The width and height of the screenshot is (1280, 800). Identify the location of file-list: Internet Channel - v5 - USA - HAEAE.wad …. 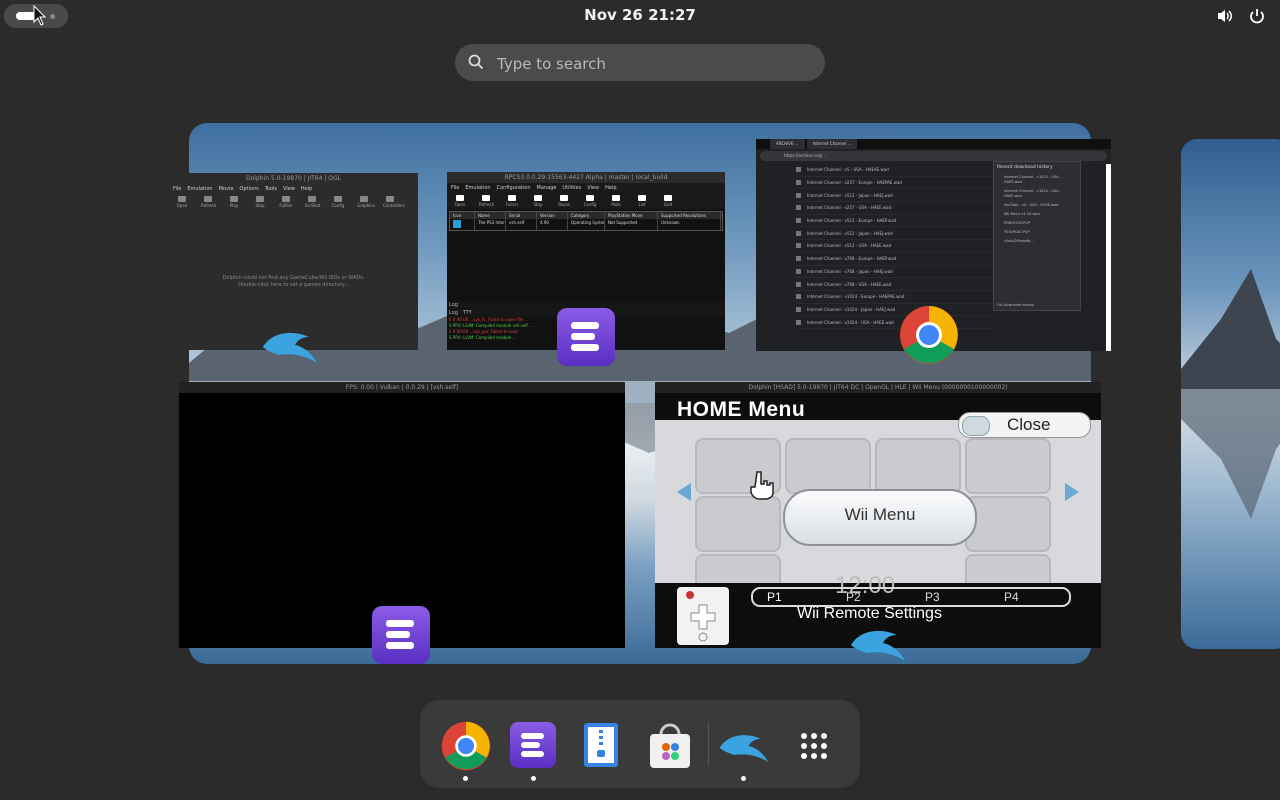
(896, 246).